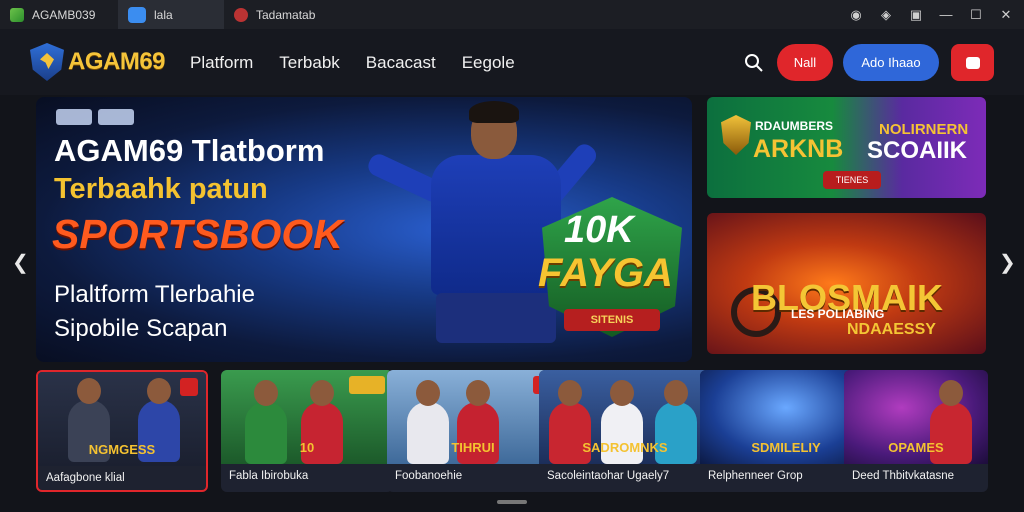  What do you see at coordinates (917, 150) in the screenshot?
I see `promo-title: SCOAIIK` at bounding box center [917, 150].